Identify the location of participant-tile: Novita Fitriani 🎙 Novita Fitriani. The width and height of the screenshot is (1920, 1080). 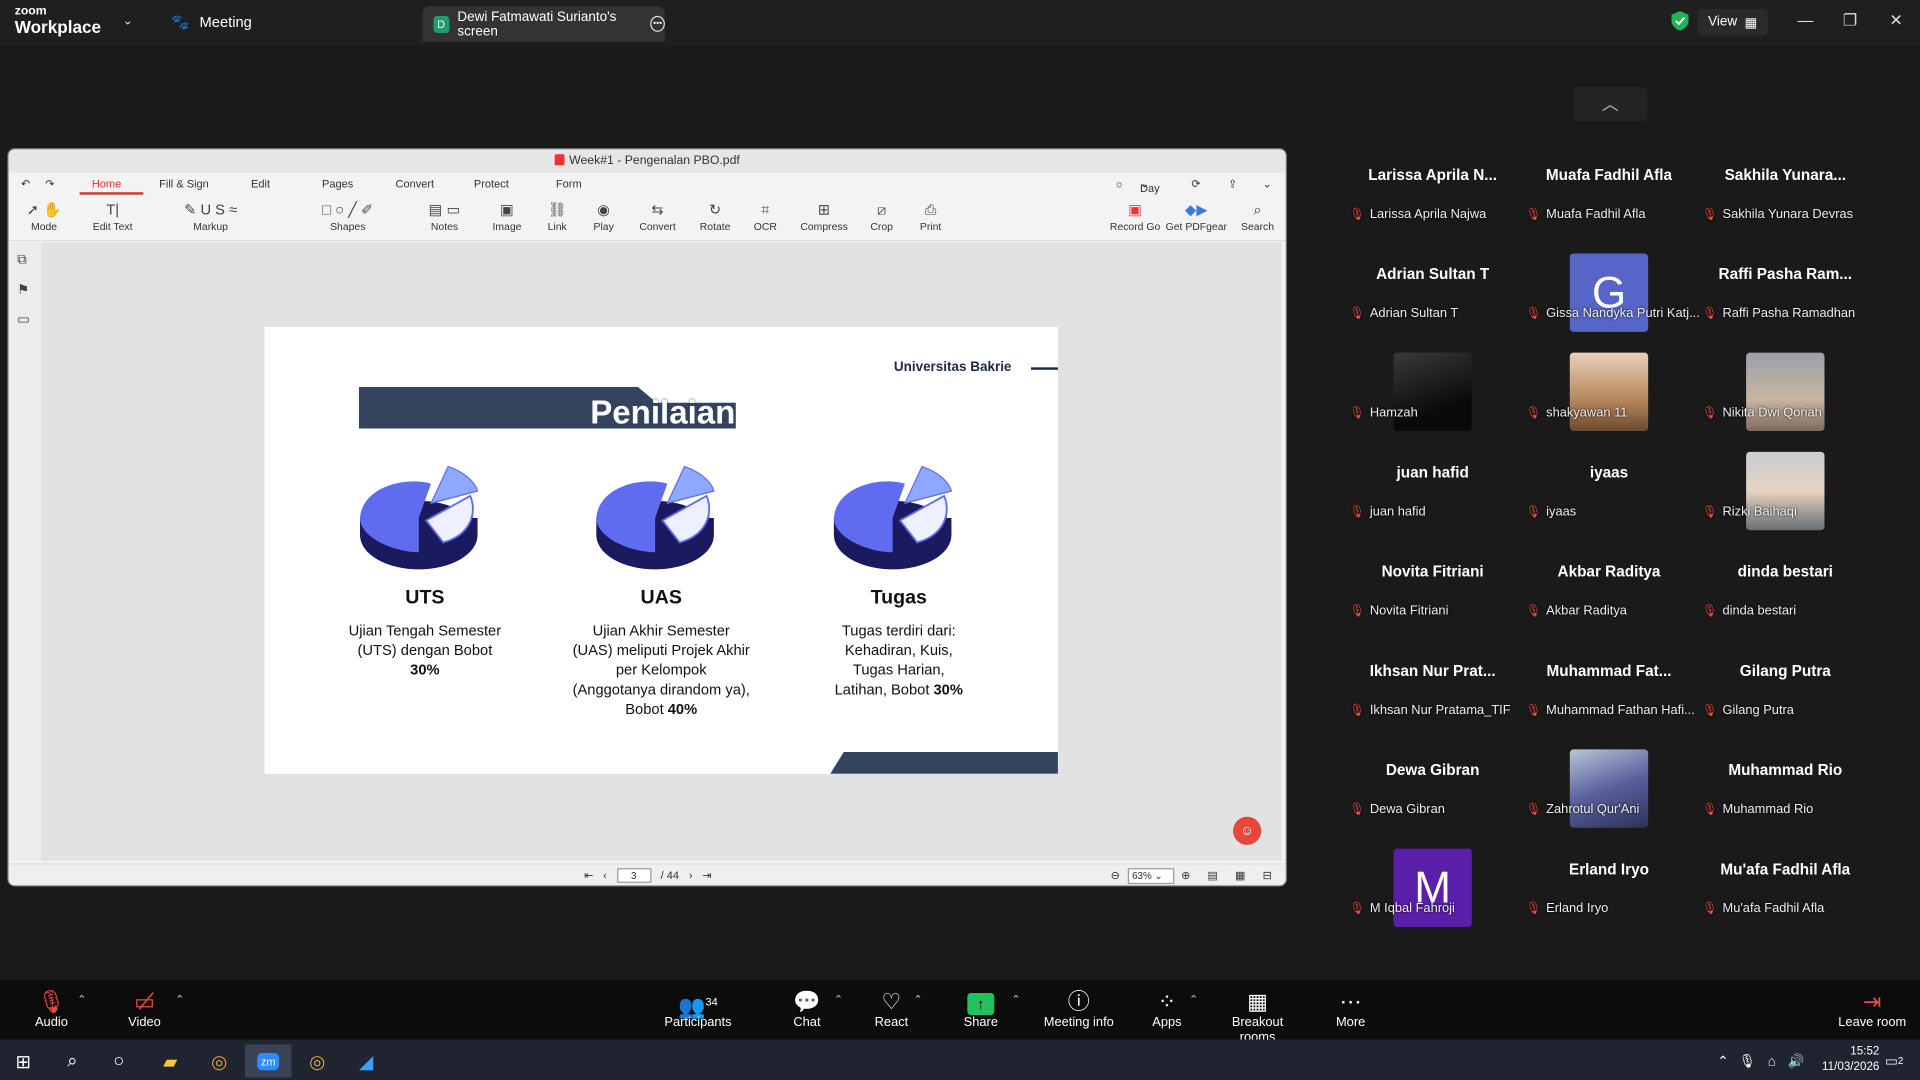
(1432, 597).